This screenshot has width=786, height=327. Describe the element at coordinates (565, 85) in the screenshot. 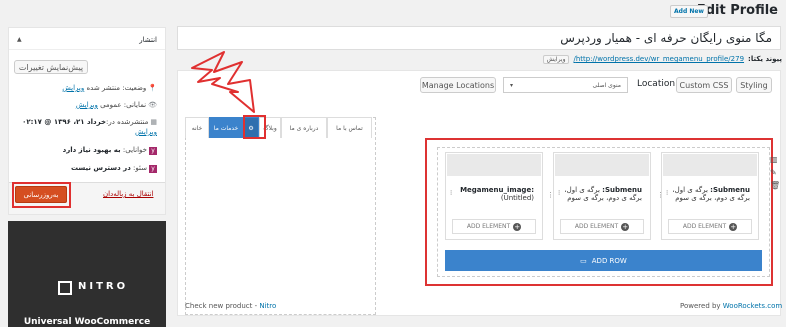

I see `location-select: منوی اصلی ▾` at that location.